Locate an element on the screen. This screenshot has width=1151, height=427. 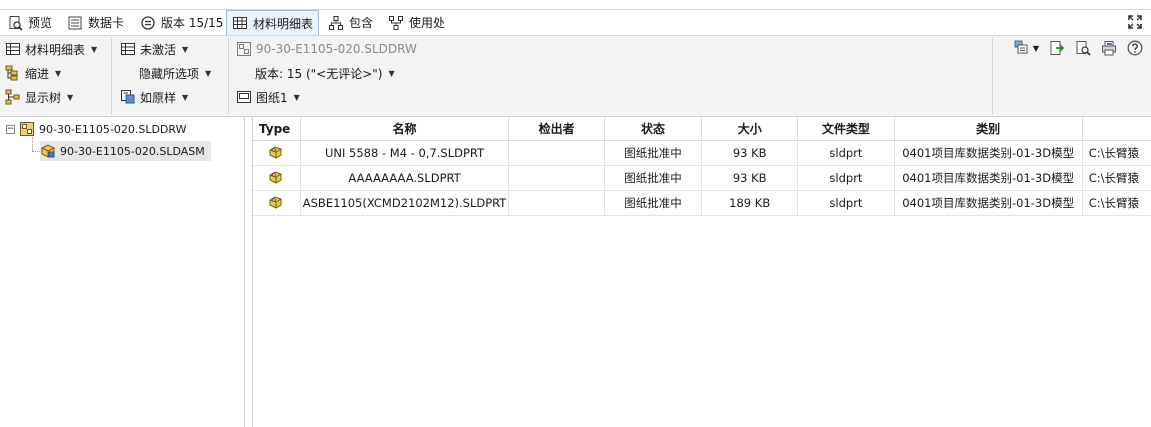
display-options-button: ▼ is located at coordinates (1026, 48).